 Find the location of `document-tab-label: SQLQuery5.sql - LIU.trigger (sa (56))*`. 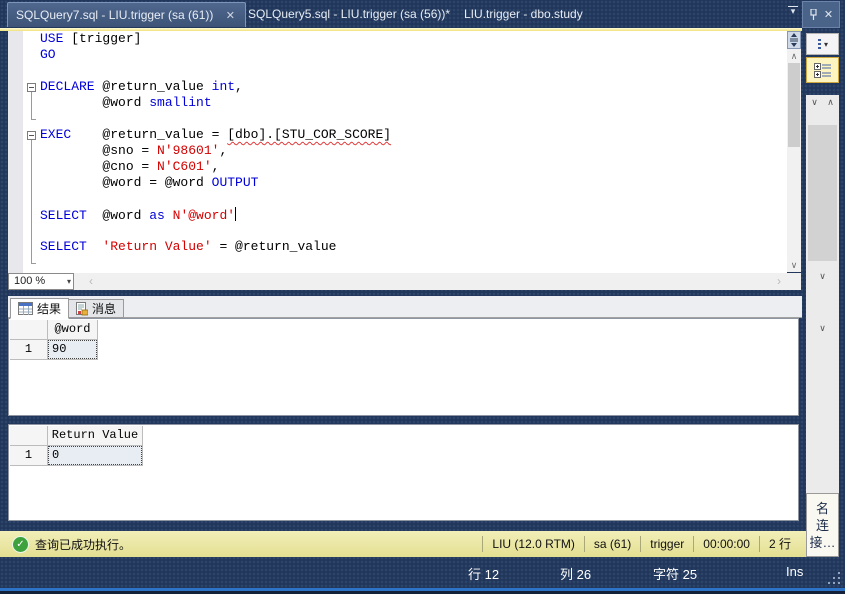

document-tab-label: SQLQuery5.sql - LIU.trigger (sa (56))* is located at coordinates (349, 14).